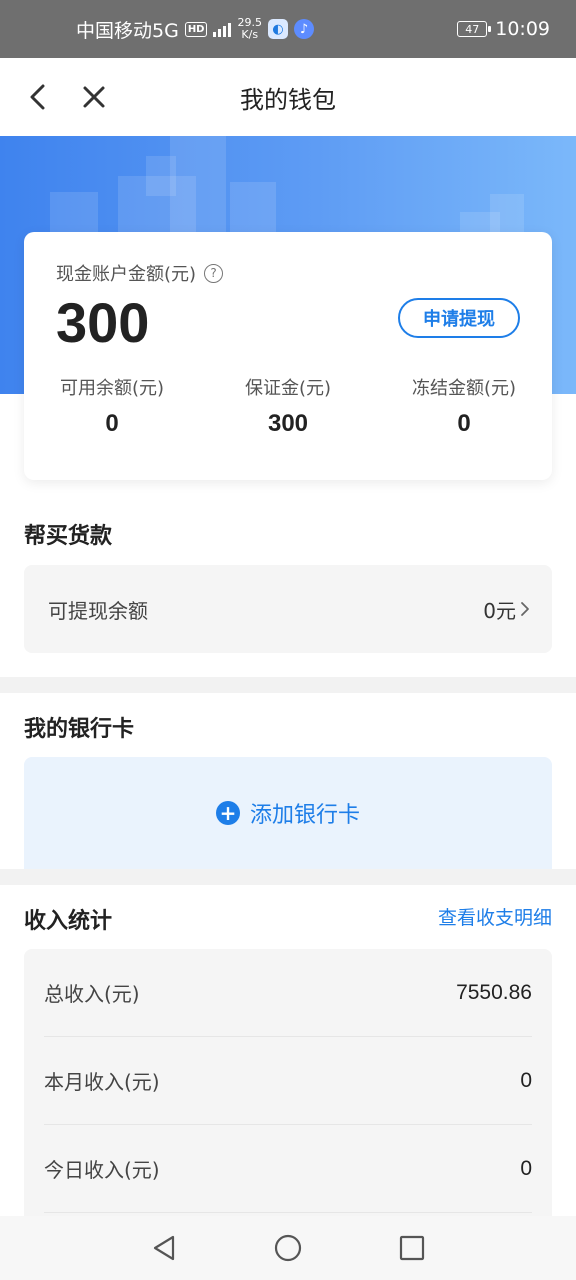  I want to click on system-recents-button, so click(412, 1248).